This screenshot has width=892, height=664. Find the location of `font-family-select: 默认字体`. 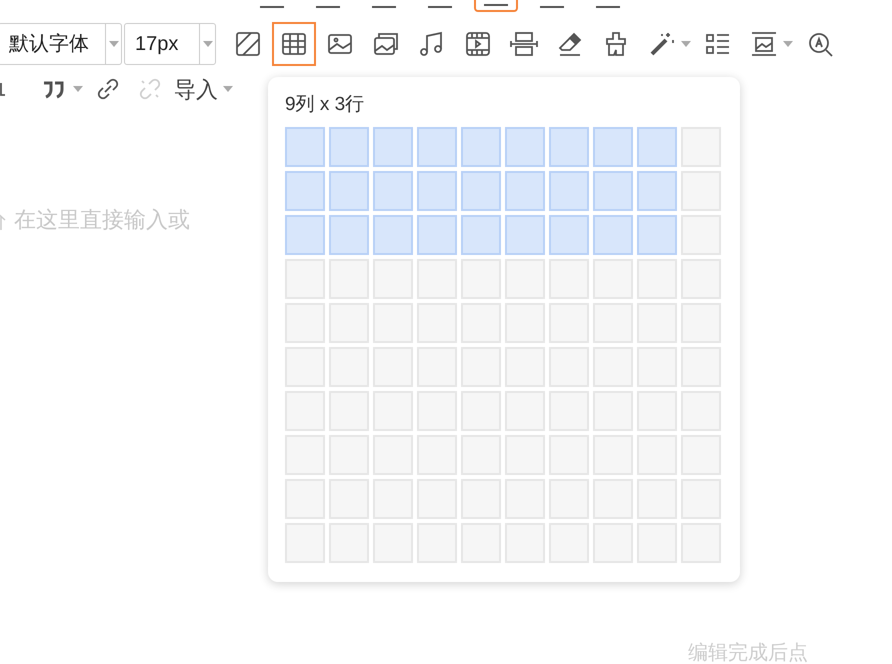

font-family-select: 默认字体 is located at coordinates (61, 44).